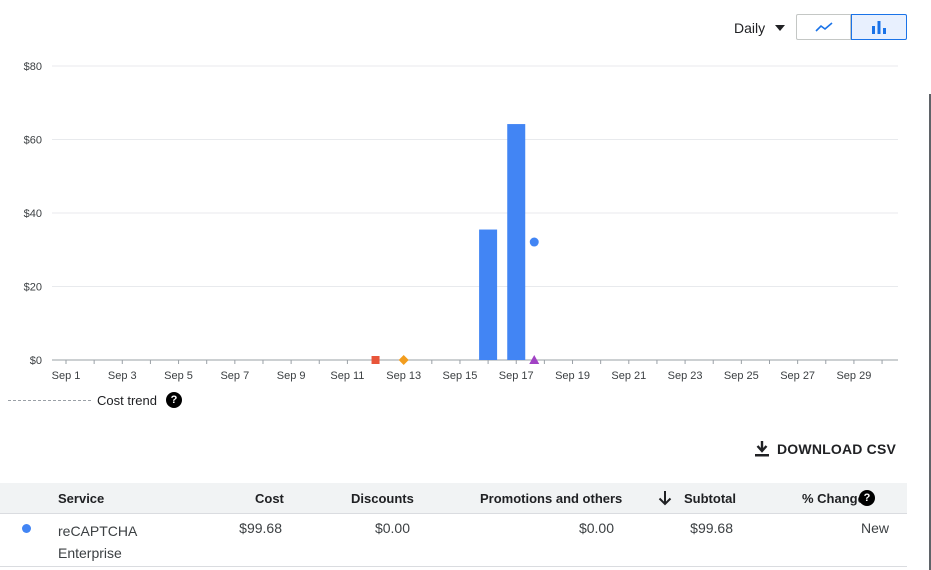 Image resolution: width=931 pixels, height=570 pixels. Describe the element at coordinates (780, 28) in the screenshot. I see `caret-down-icon` at that location.